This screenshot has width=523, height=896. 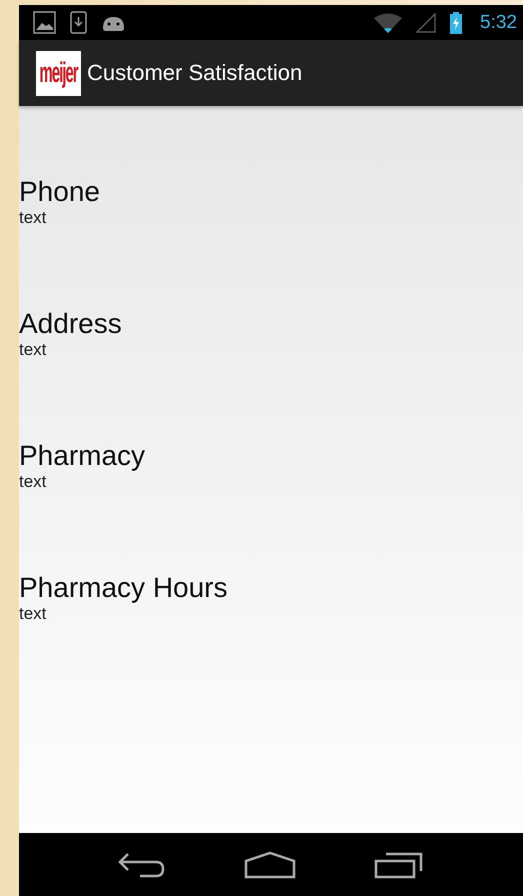 I want to click on status-time: 5:32, so click(x=498, y=23).